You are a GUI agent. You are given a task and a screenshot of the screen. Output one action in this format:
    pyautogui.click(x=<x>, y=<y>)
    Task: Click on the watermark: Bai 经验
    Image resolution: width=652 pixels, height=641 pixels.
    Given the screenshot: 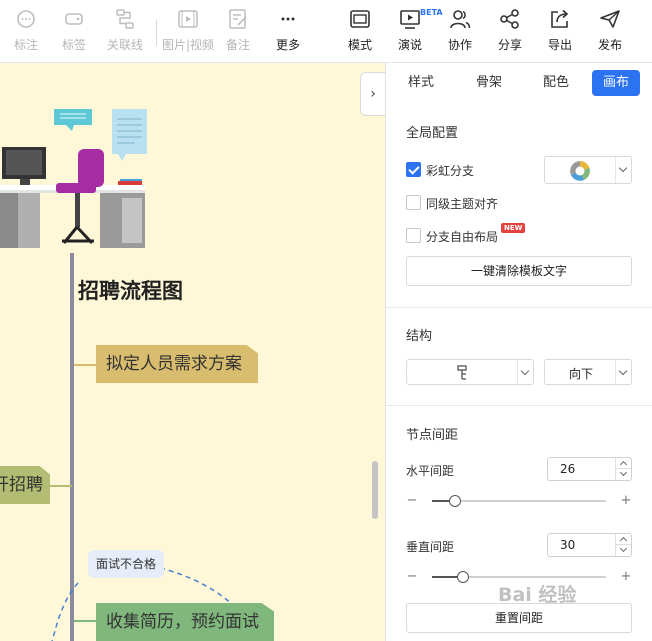 What is the action you would take?
    pyautogui.click(x=537, y=595)
    